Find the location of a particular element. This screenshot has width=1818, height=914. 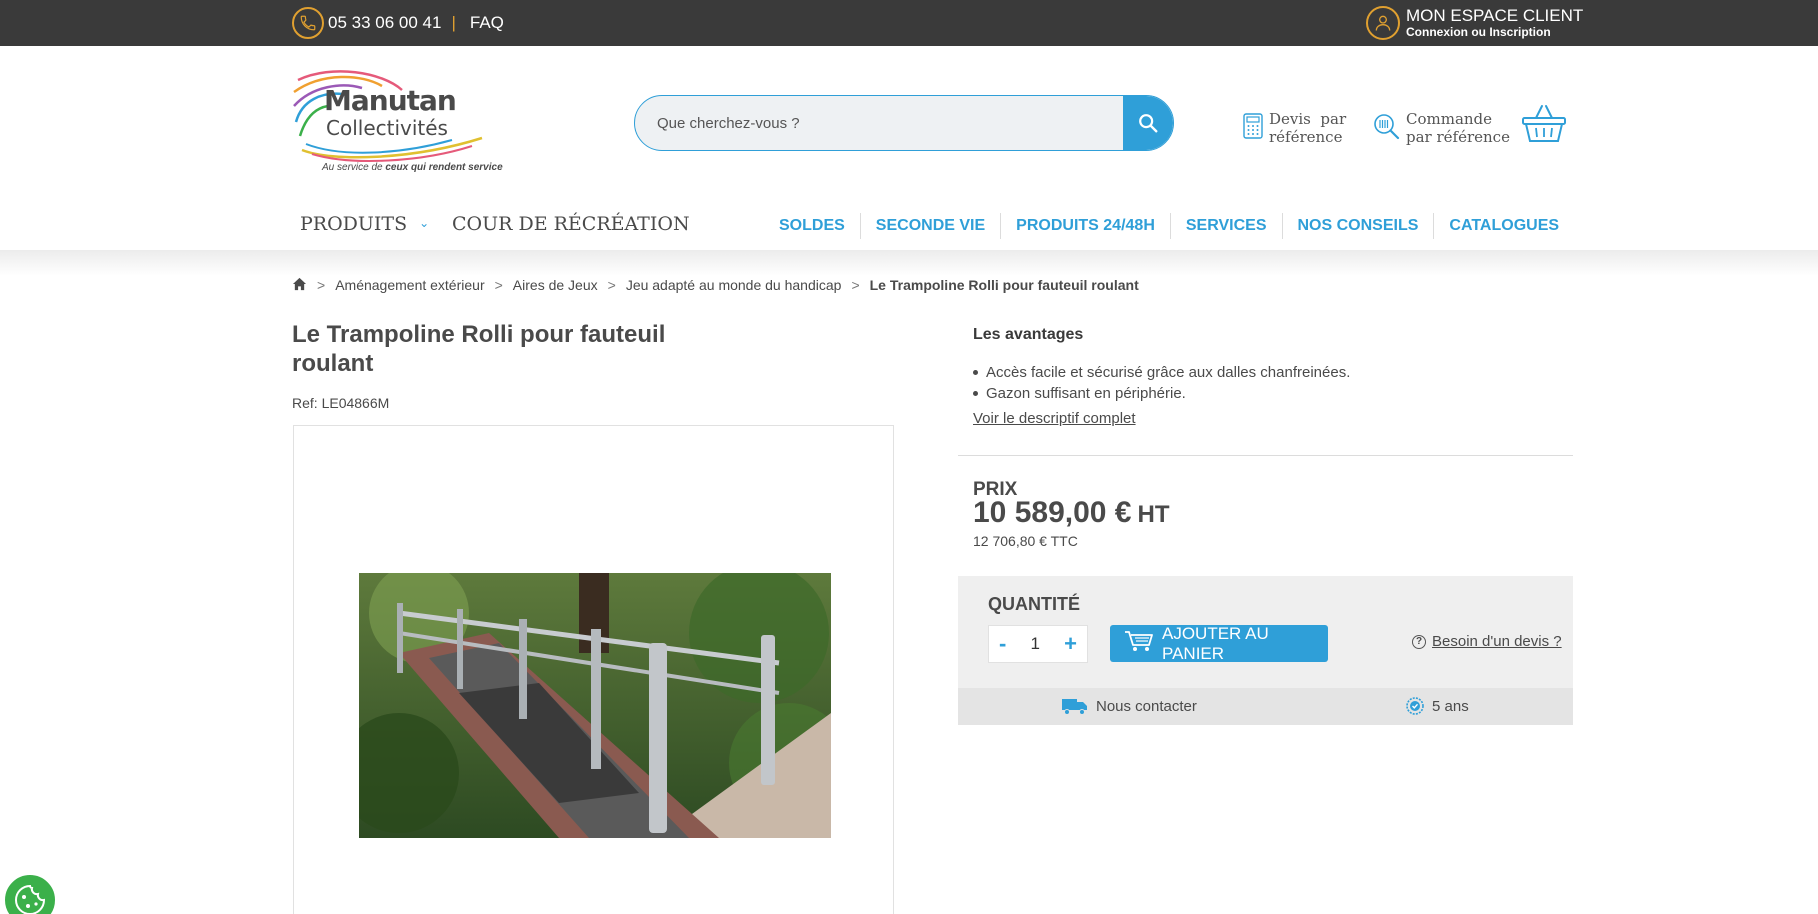

quantity-plus-button: + is located at coordinates (1070, 644).